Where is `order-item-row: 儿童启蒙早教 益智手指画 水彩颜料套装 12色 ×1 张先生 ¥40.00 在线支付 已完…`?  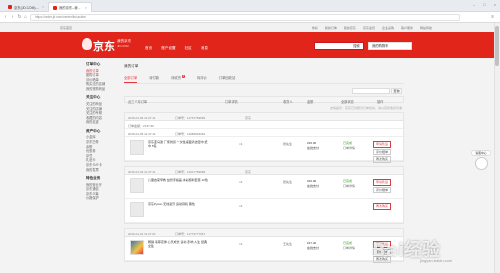
order-item-row: 儿童启蒙早教 益智手指画 水彩颜料套装 12色 ×1 张先生 ¥40.00 在线支付 已完… is located at coordinates (264, 187).